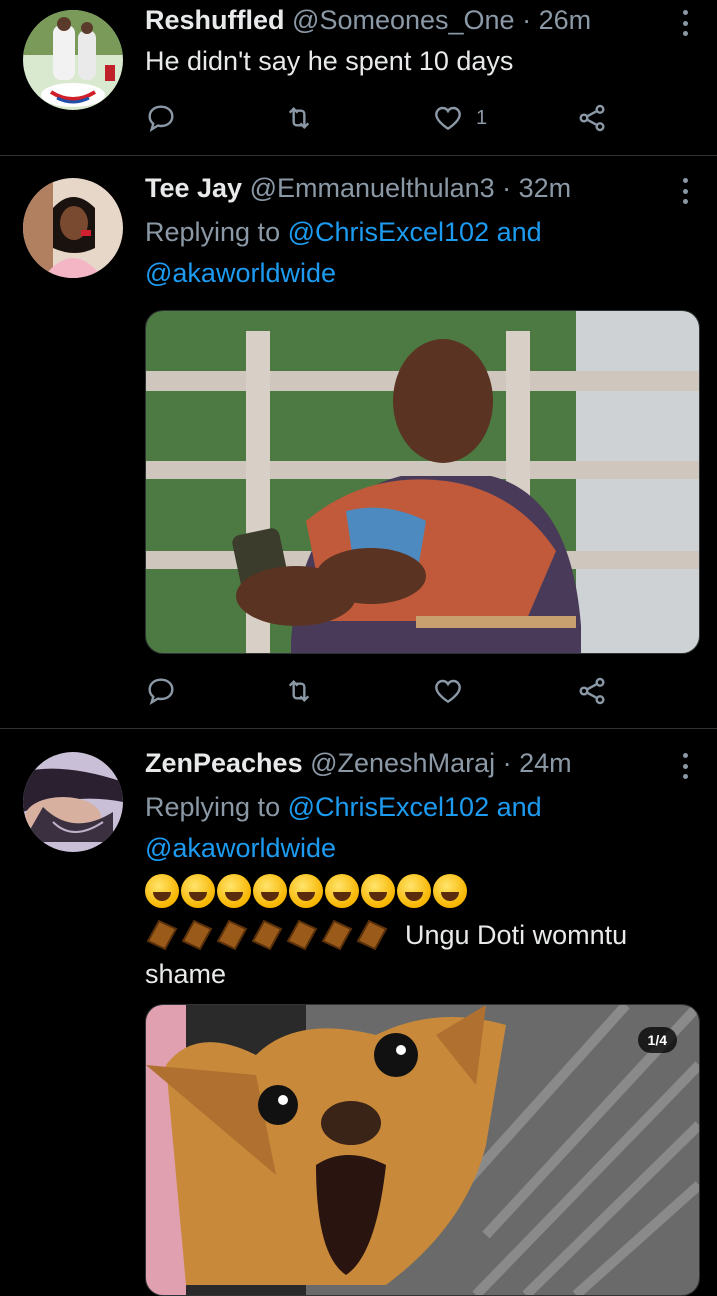 The height and width of the screenshot is (1296, 717). What do you see at coordinates (193, 188) in the screenshot?
I see `display-name: Tee Jay` at bounding box center [193, 188].